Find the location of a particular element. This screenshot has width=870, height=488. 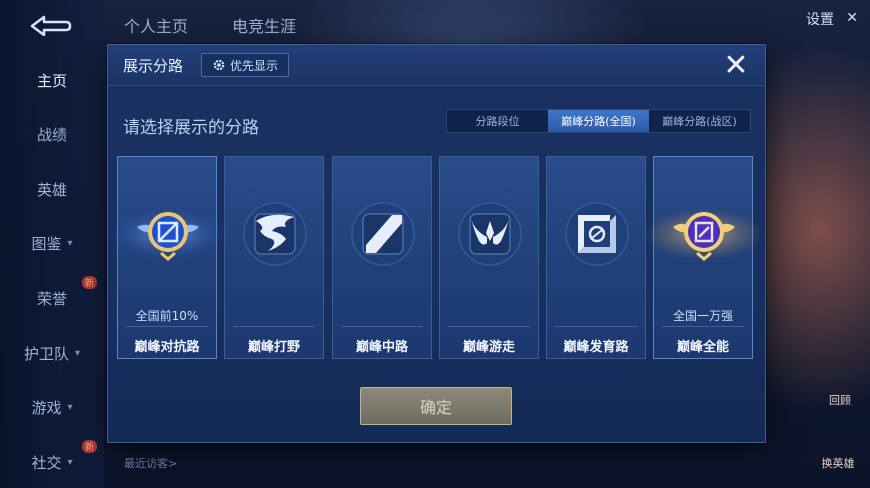

confirm-button: 确定 is located at coordinates (436, 406).